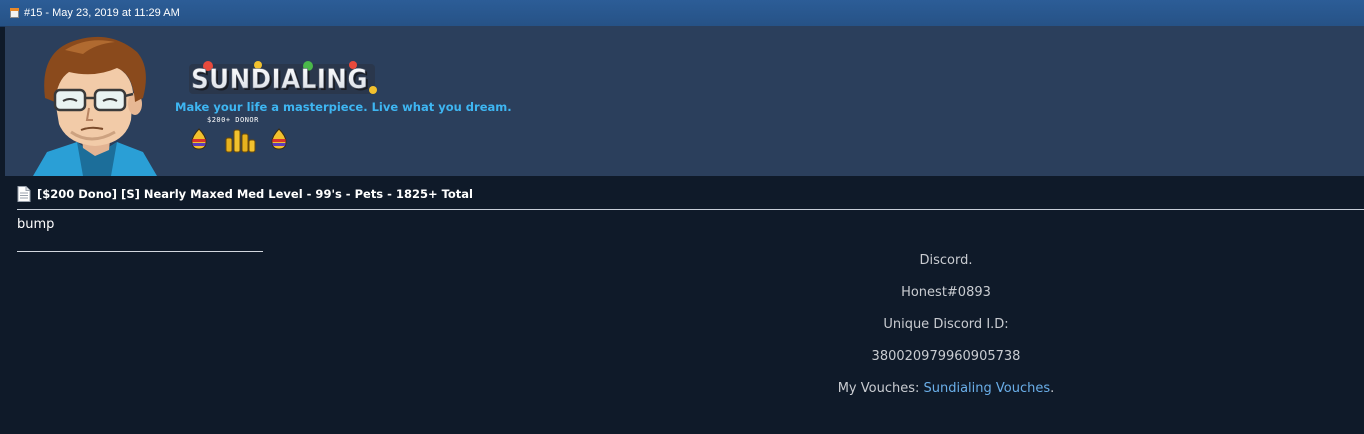  I want to click on post-message: bump, so click(36, 224).